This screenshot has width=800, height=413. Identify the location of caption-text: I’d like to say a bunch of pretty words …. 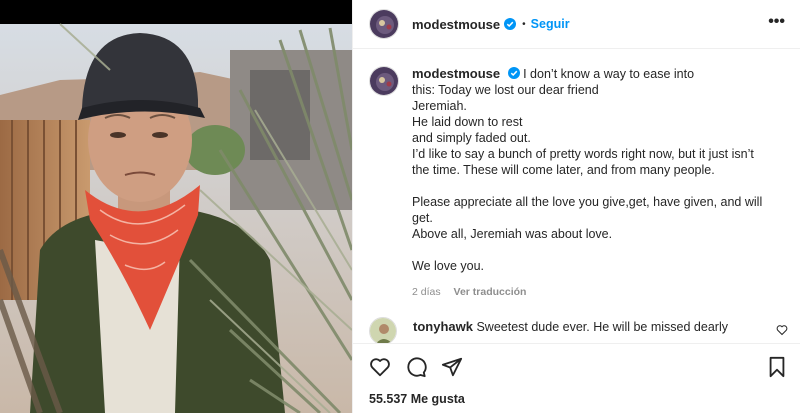
(583, 154).